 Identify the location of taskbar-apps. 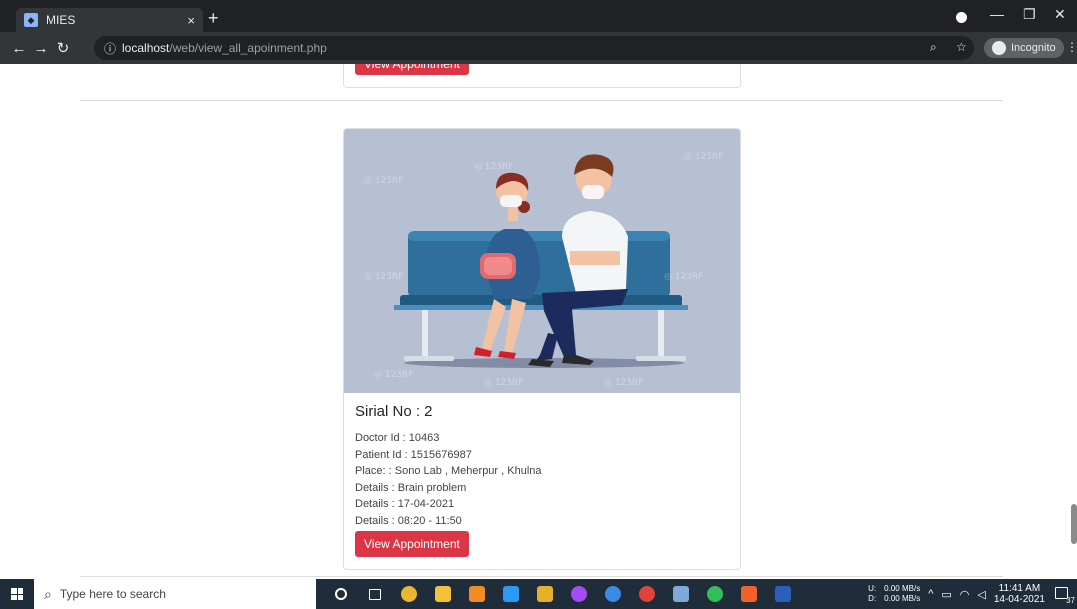
(562, 594).